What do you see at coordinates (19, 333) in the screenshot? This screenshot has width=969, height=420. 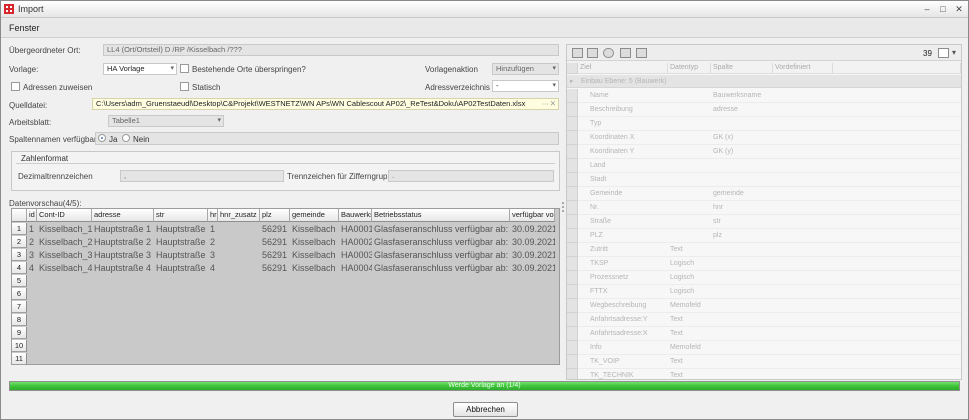 I see `row-number: 9` at bounding box center [19, 333].